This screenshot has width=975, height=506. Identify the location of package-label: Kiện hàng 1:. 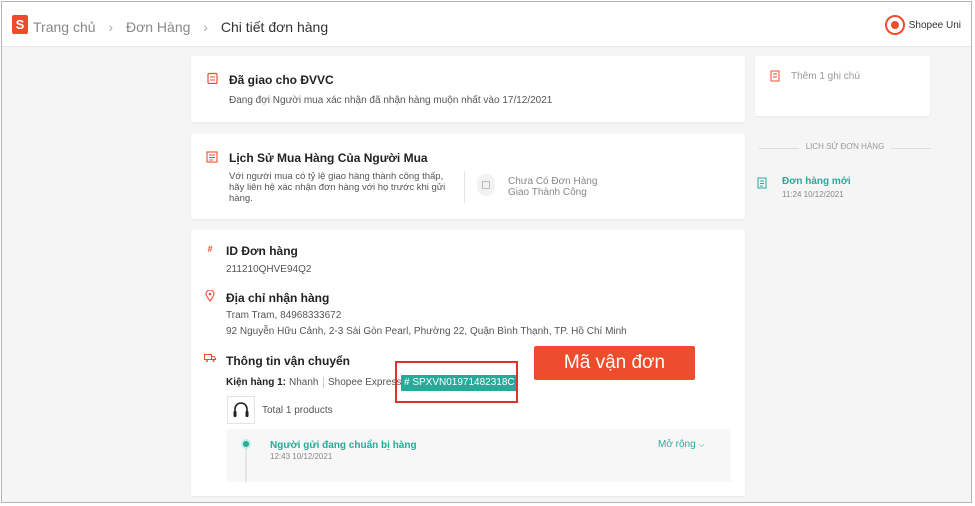
(256, 382).